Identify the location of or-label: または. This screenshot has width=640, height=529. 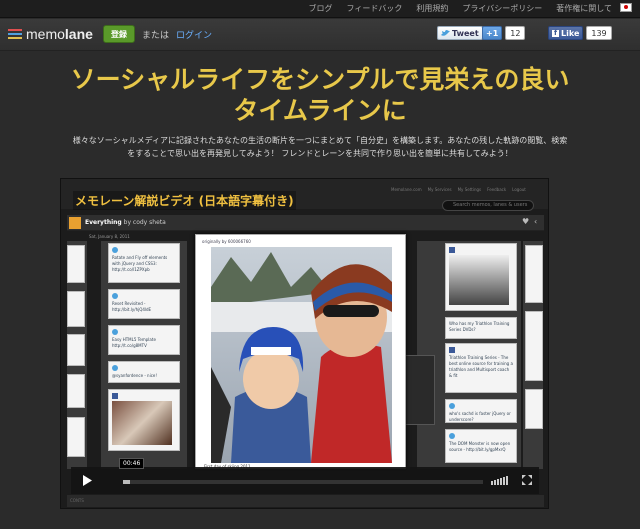
(156, 36).